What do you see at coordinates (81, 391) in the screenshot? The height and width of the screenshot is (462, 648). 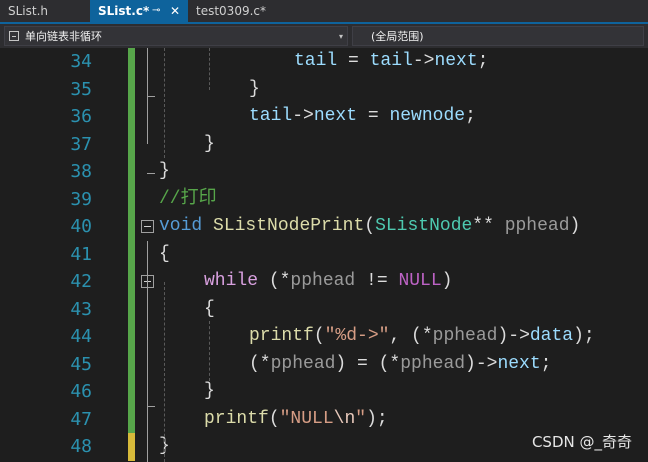 I see `line-number: 46` at bounding box center [81, 391].